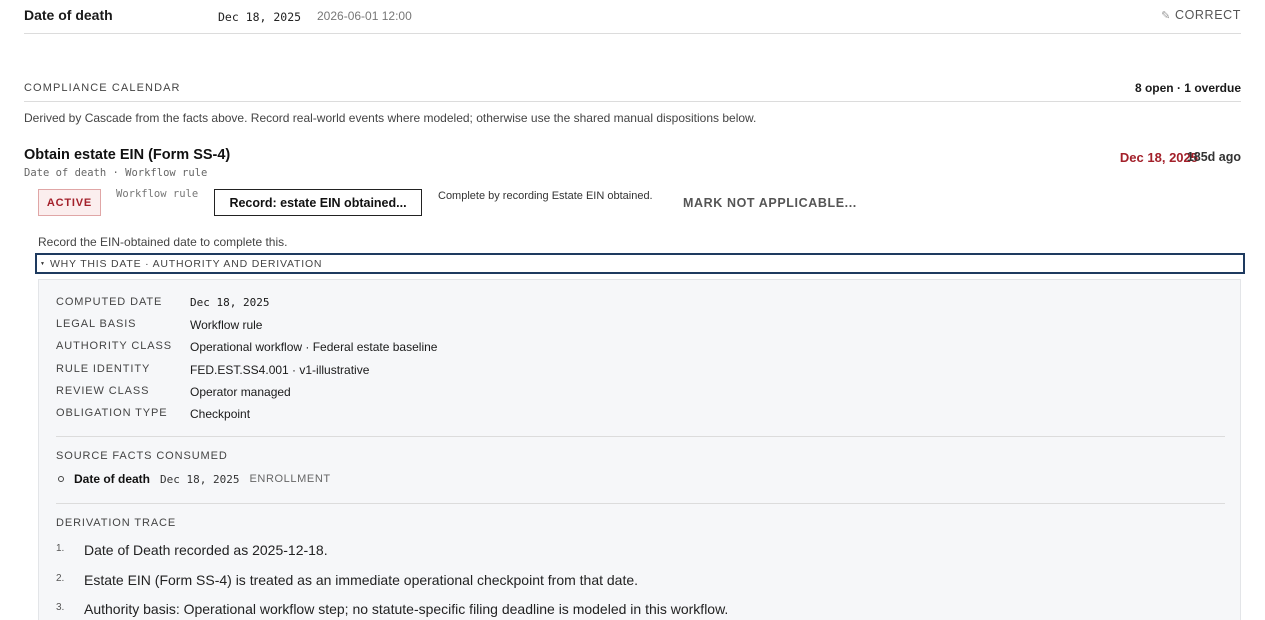 This screenshot has width=1265, height=620. I want to click on legal-basis-value: Workflow rule, so click(226, 325).